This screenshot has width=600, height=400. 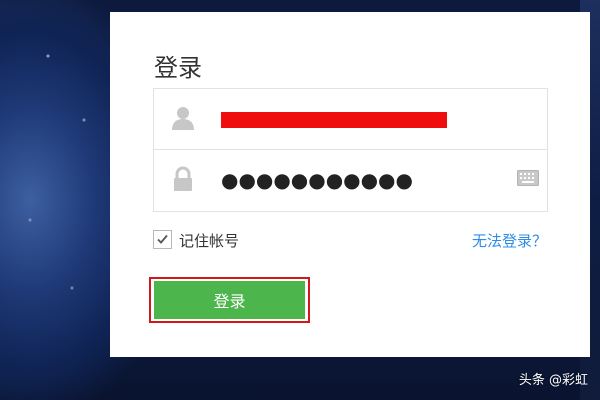 I want to click on remember-checkbox, so click(x=162, y=239).